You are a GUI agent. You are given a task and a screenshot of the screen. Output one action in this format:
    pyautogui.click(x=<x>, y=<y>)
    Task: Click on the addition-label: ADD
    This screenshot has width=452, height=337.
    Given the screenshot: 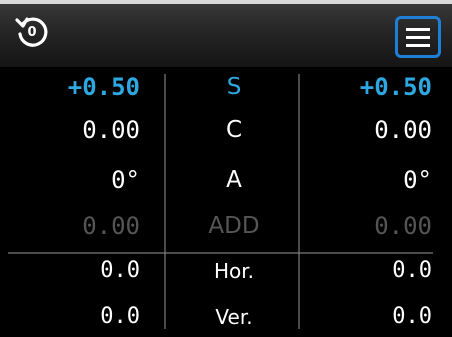 What is the action you would take?
    pyautogui.click(x=234, y=226)
    